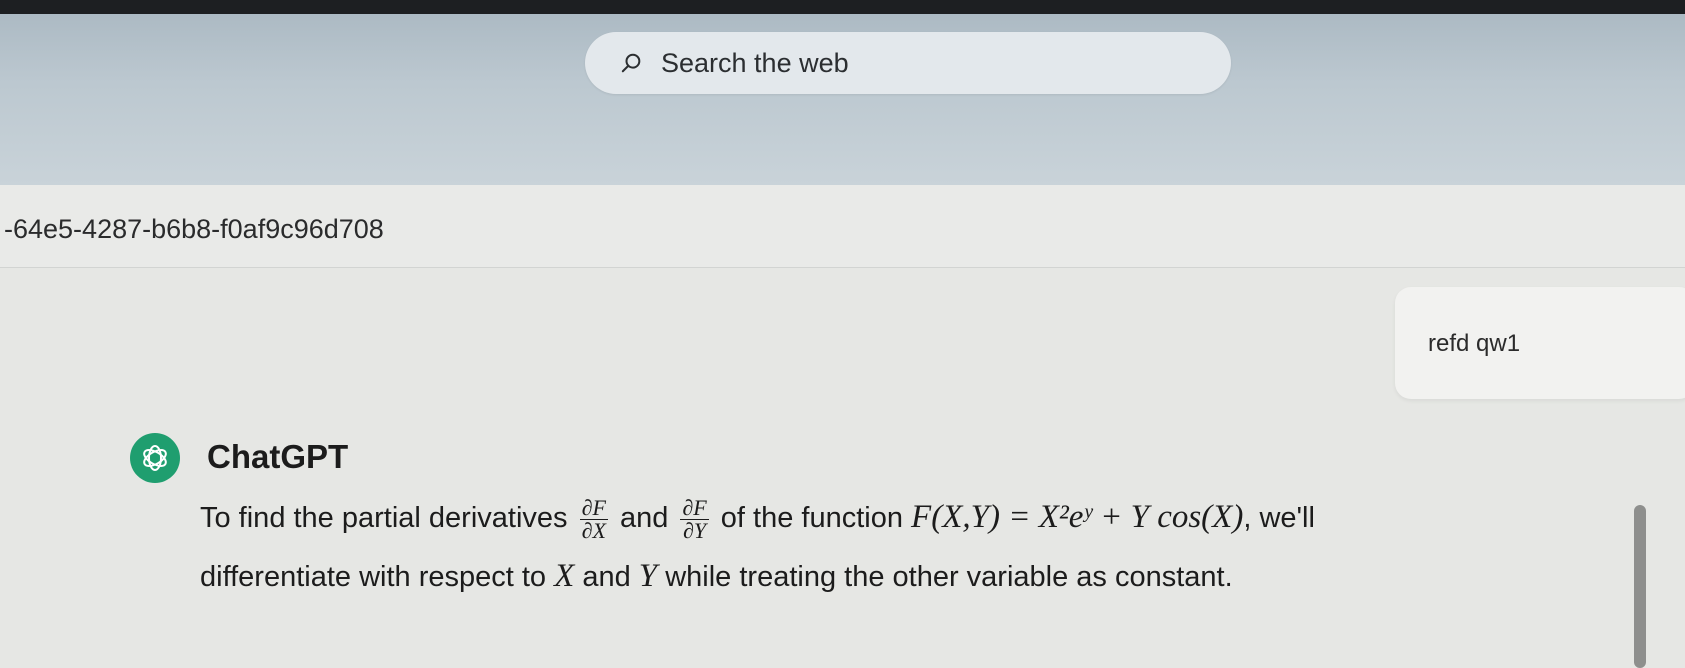 The width and height of the screenshot is (1685, 668). Describe the element at coordinates (1279, 518) in the screenshot. I see `message-text: , we'll` at that location.